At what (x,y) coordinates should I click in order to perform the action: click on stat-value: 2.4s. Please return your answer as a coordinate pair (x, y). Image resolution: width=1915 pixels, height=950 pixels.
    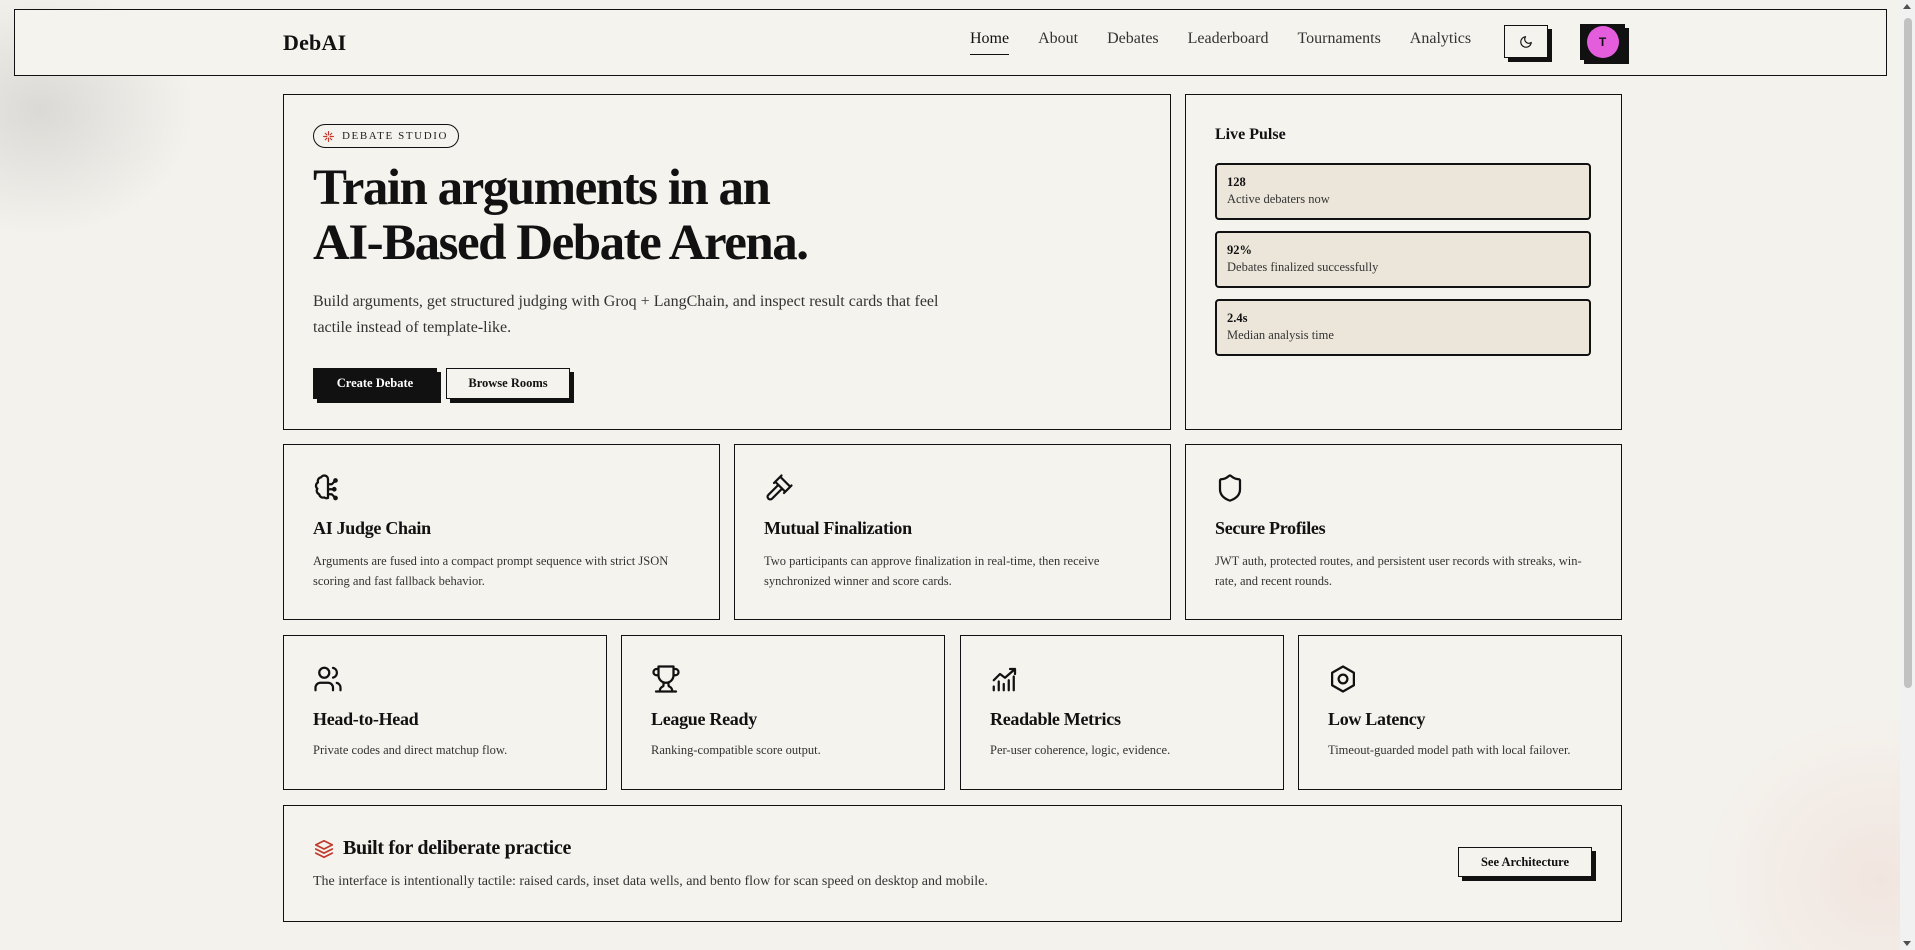
    Looking at the image, I should click on (1237, 318).